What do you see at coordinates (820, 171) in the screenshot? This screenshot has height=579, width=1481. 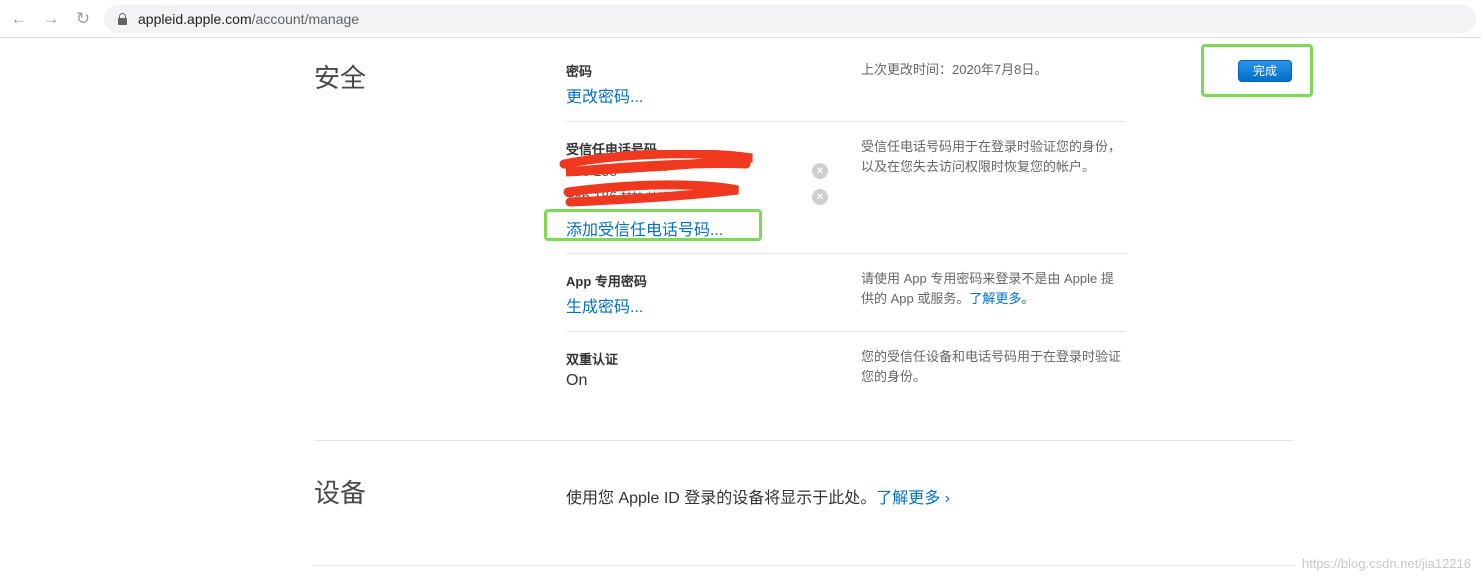 I see `remove-phone-1-icon: ×` at bounding box center [820, 171].